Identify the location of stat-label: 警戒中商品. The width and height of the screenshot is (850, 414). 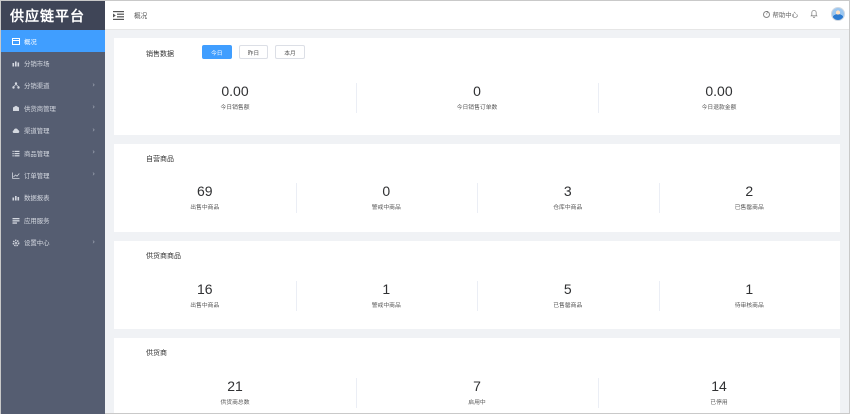
(386, 306).